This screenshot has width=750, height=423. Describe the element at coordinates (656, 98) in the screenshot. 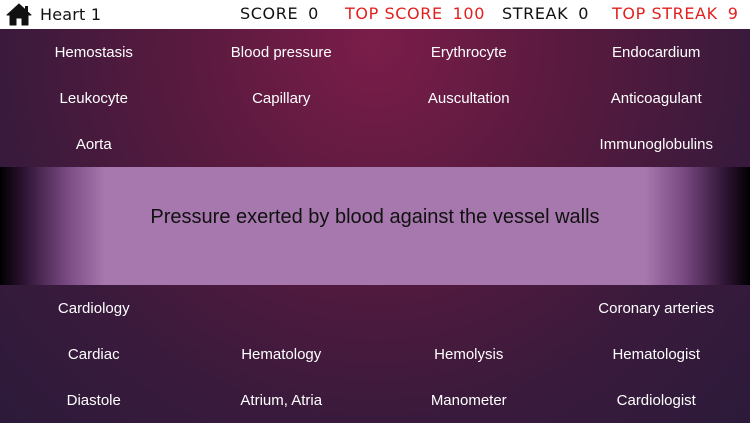

I see `term-button: Anticoagulant` at that location.